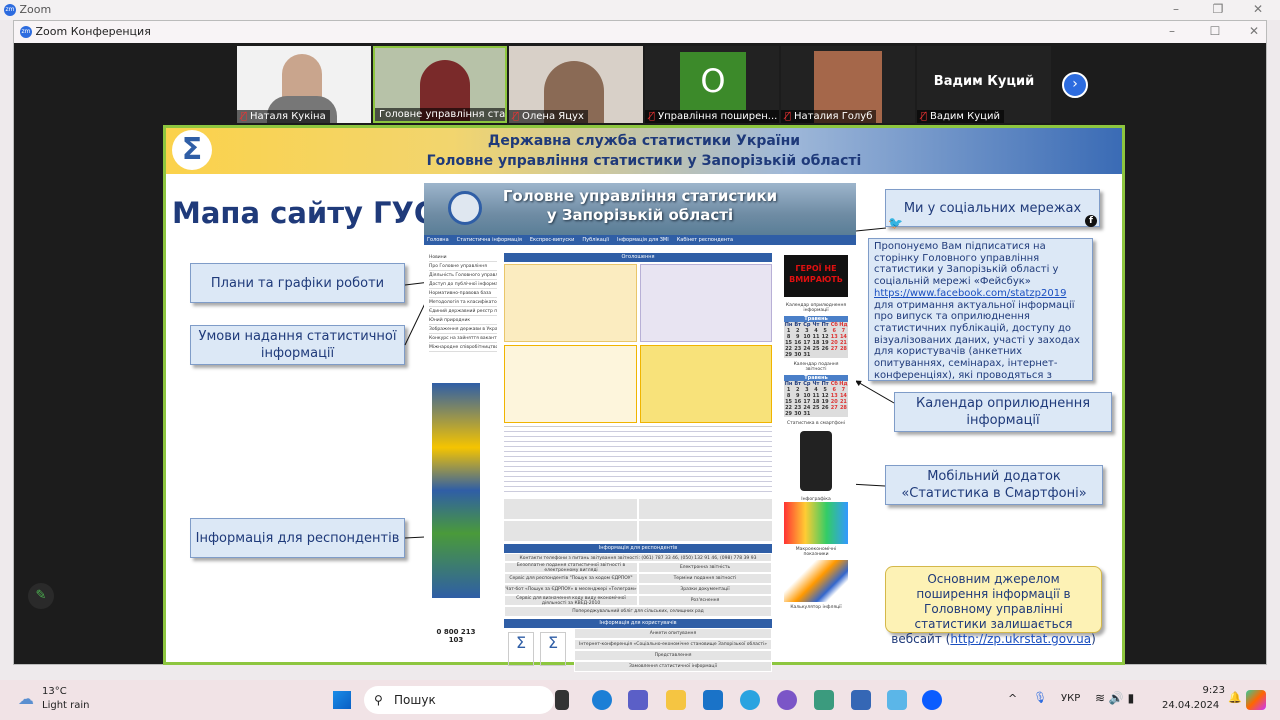 The image size is (1280, 720). What do you see at coordinates (552, 240) in the screenshot?
I see `site-nav-item: Експрес-випуски` at bounding box center [552, 240].